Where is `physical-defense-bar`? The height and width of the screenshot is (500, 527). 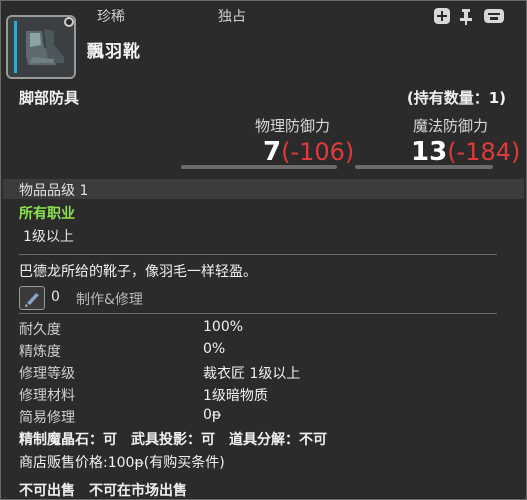
physical-defense-bar is located at coordinates (259, 167).